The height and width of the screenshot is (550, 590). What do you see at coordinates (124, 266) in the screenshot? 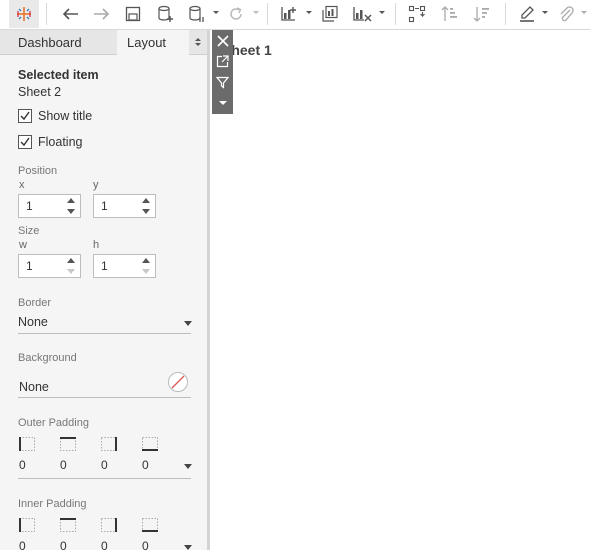
I see `h-stepper: 1` at bounding box center [124, 266].